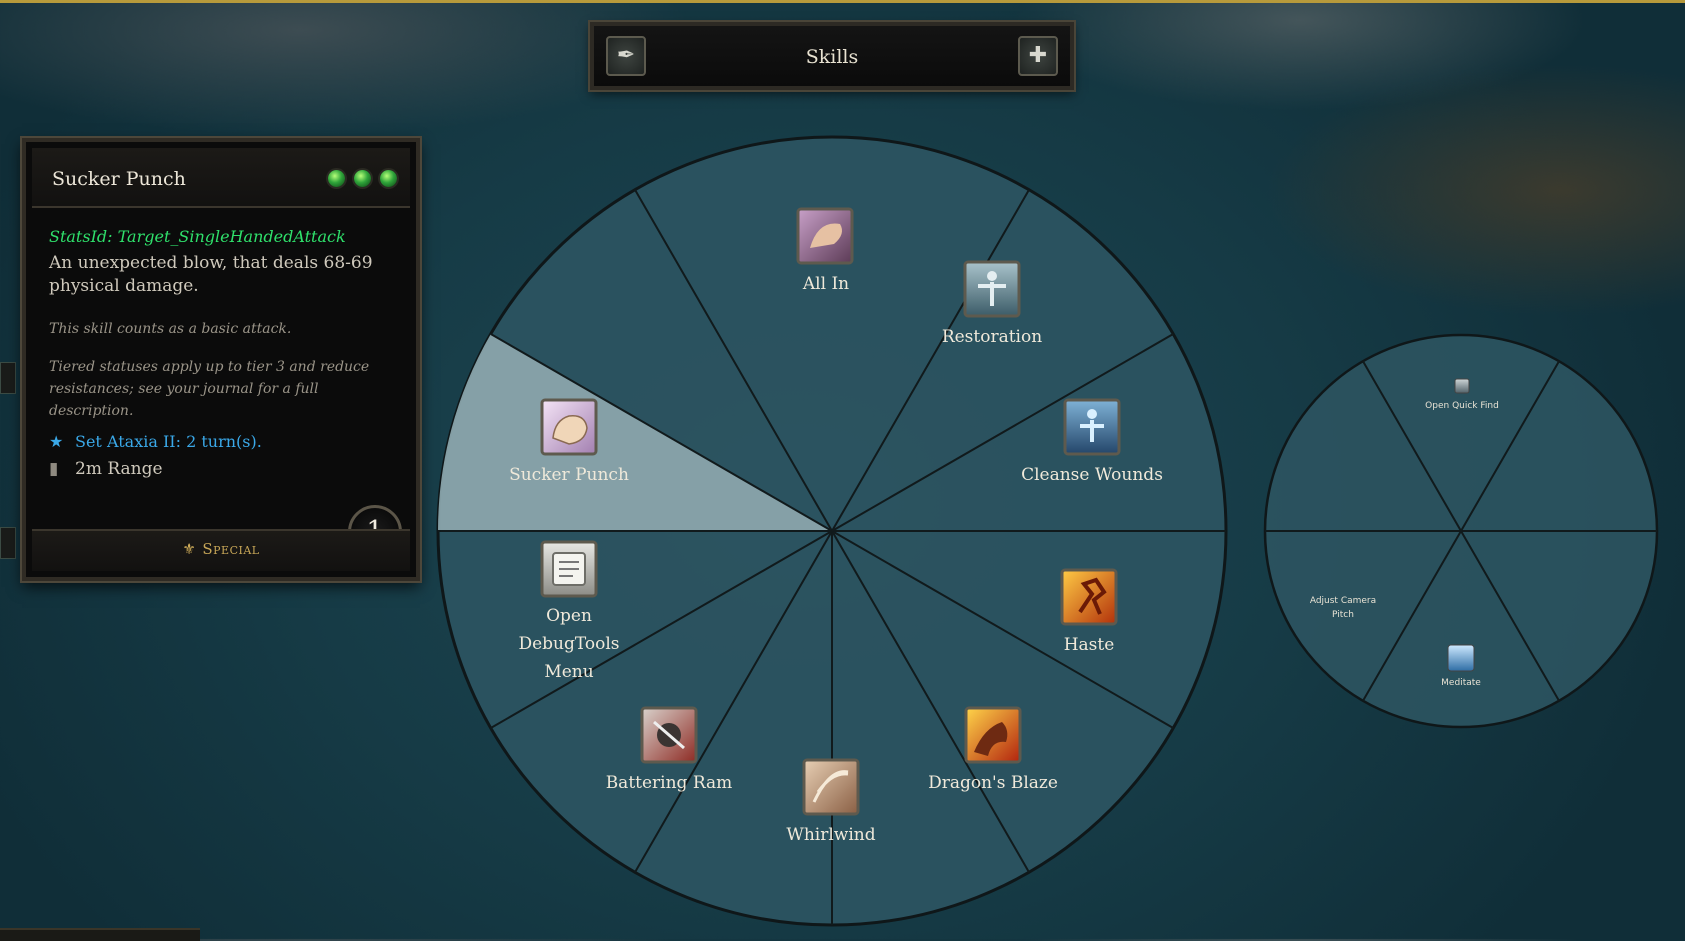  I want to click on wheel-item-all-in: All In, so click(825, 250).